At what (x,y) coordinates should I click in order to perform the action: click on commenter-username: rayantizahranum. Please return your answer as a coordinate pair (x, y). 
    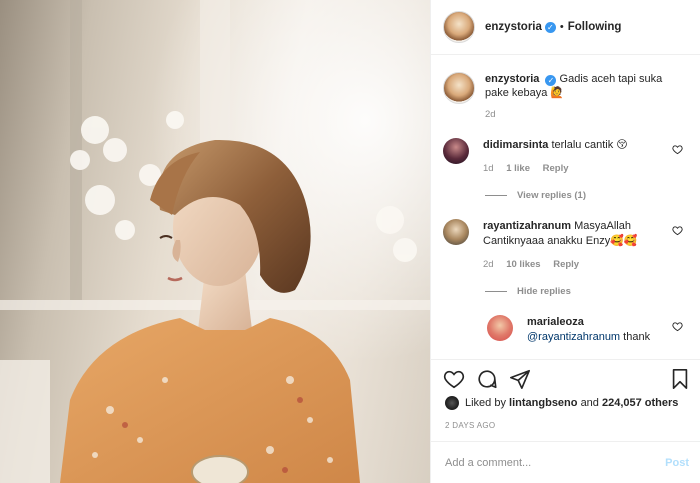
    Looking at the image, I should click on (527, 226).